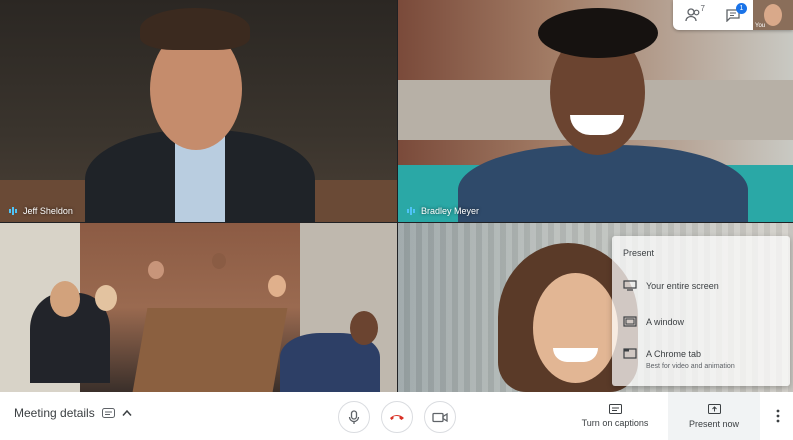  I want to click on people-button: 7, so click(693, 15).